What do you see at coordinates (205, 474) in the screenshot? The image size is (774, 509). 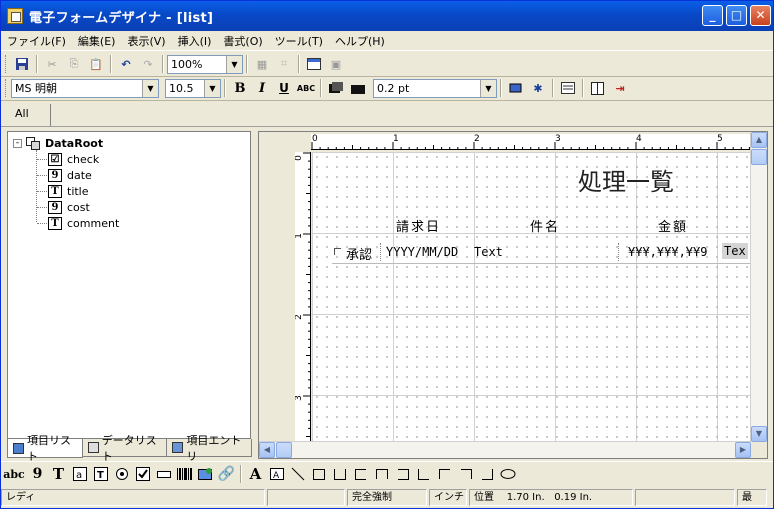 I see `image-icon` at bounding box center [205, 474].